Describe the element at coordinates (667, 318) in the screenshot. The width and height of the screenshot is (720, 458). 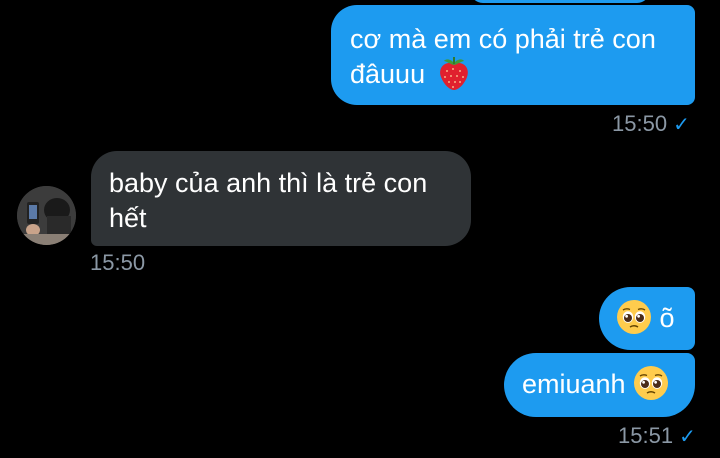
I see `message-text: õ` at that location.